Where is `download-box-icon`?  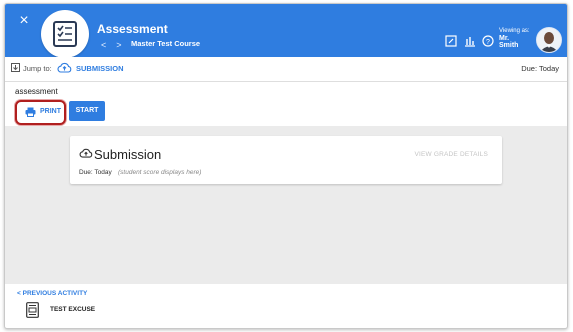 download-box-icon is located at coordinates (15, 67).